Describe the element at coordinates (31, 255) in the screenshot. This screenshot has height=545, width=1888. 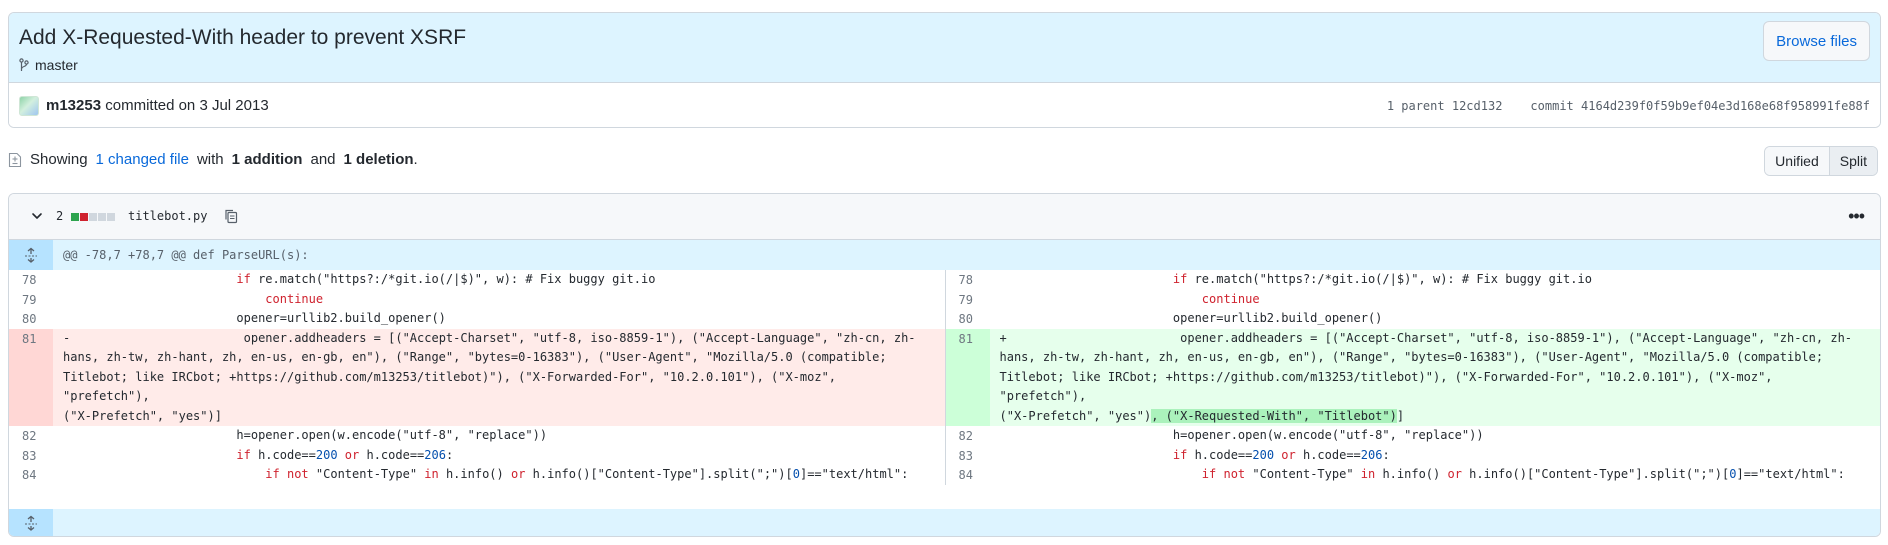
I see `expand-up-icon` at that location.